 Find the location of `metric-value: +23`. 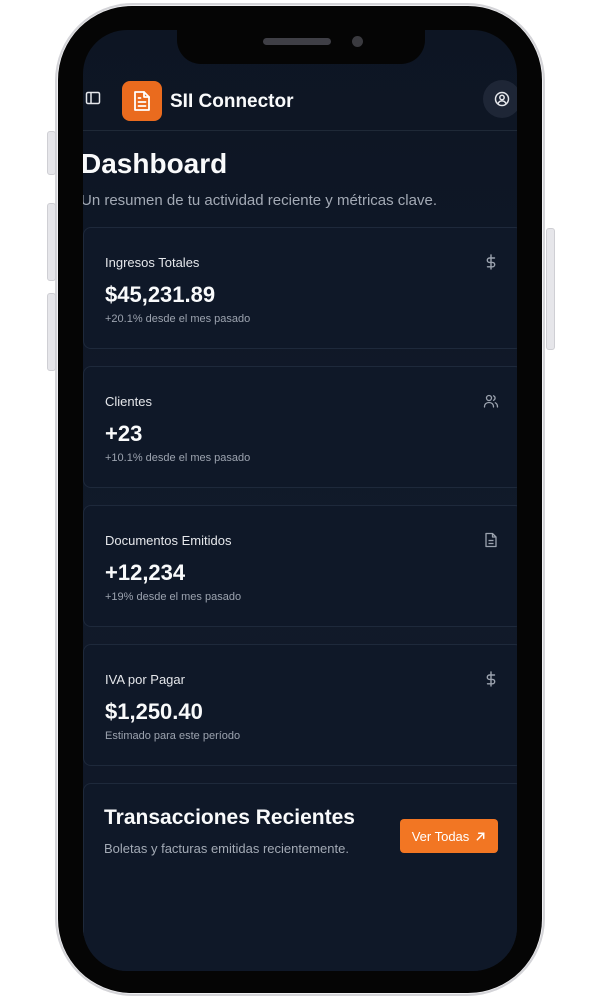

metric-value: +23 is located at coordinates (124, 433).